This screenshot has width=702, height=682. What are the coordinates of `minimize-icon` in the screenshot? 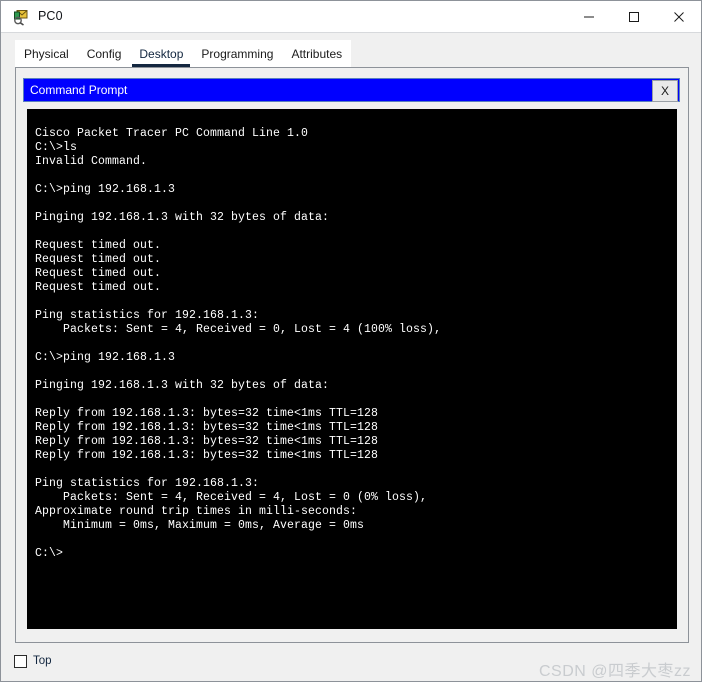 It's located at (588, 16).